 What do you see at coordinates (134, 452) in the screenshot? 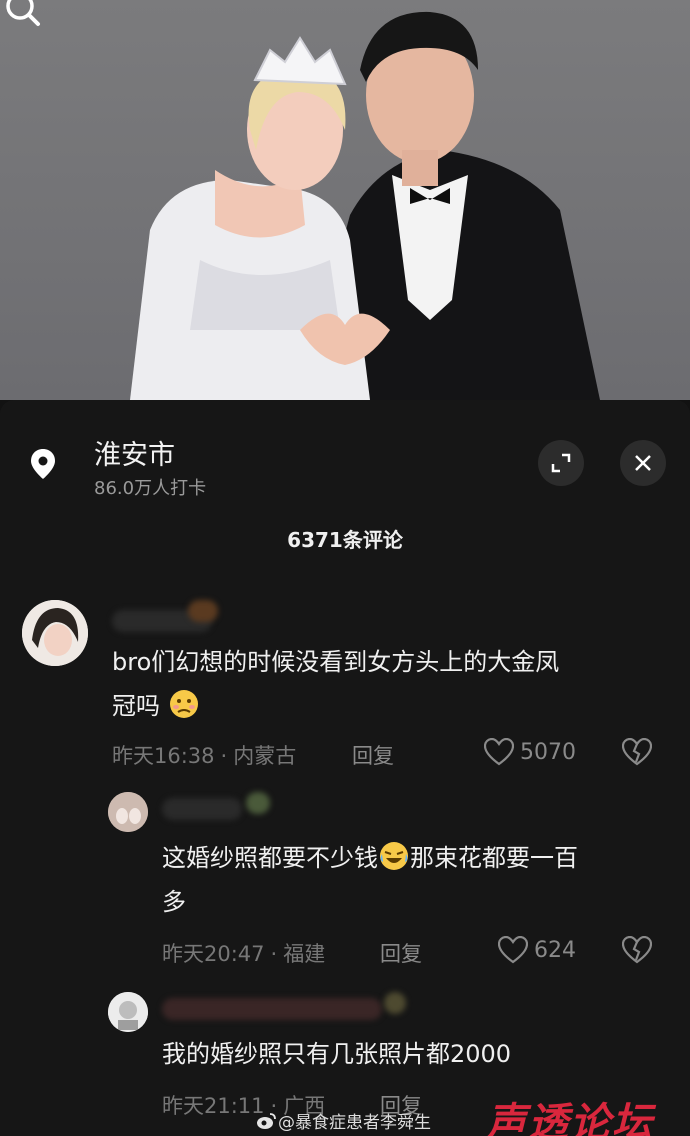
I see `location-title: 淮安市` at bounding box center [134, 452].